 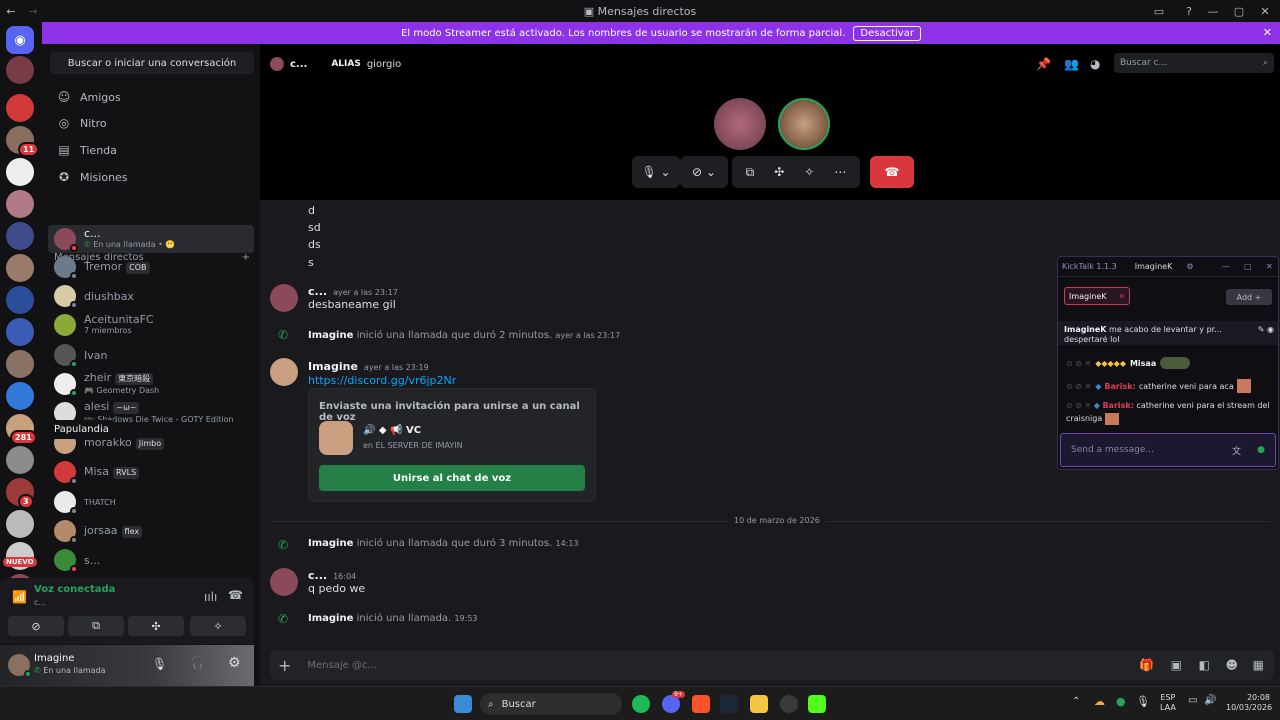 What do you see at coordinates (1269, 266) in the screenshot?
I see `close-icon: ✕` at bounding box center [1269, 266].